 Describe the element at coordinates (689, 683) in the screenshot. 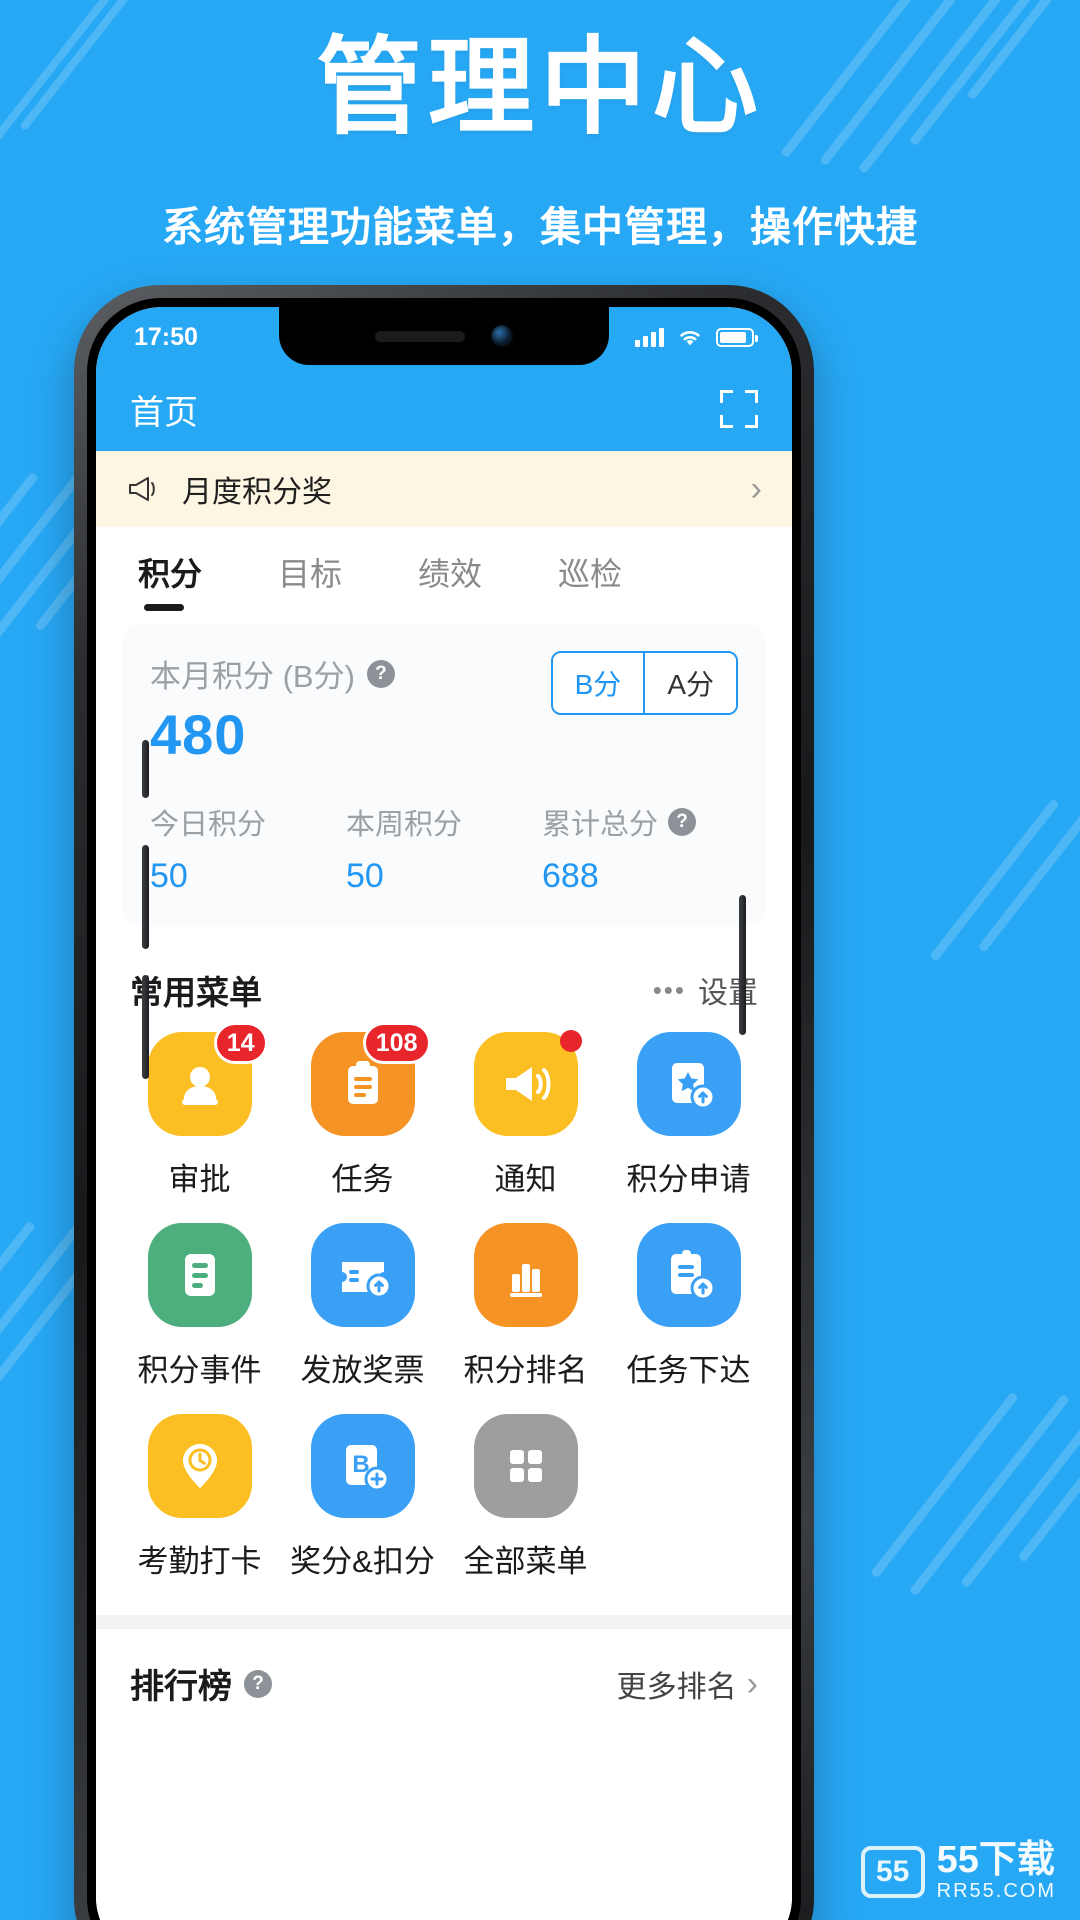

I see `toggle-option-a: A分` at that location.